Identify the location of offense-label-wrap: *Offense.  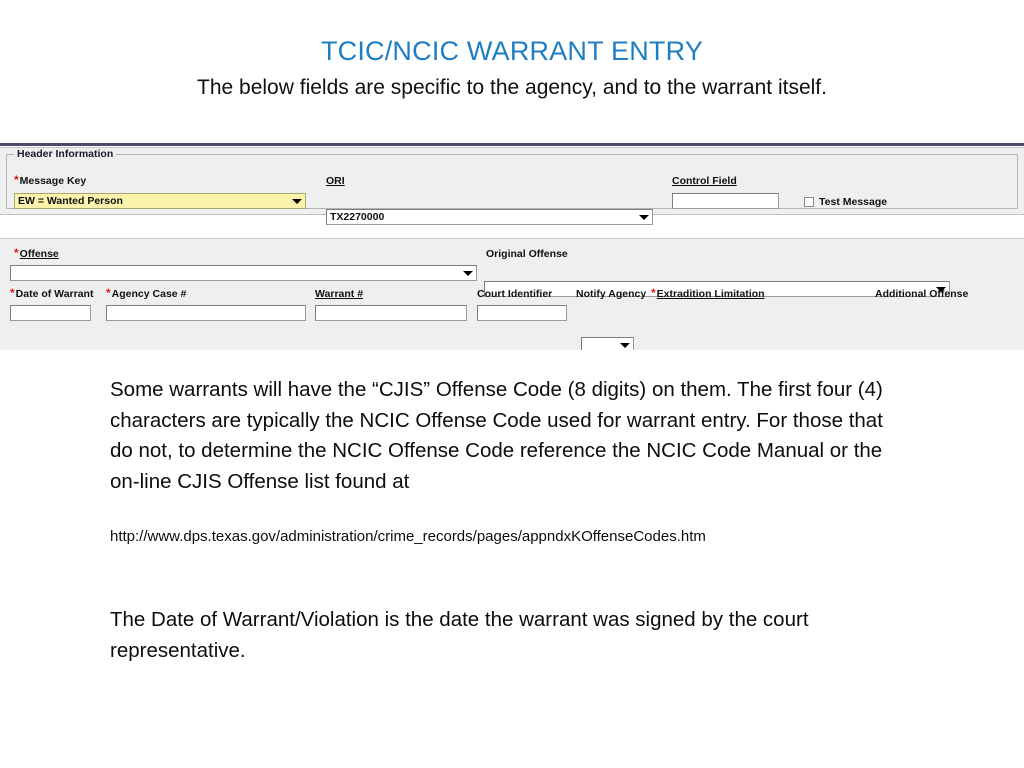
(36, 253).